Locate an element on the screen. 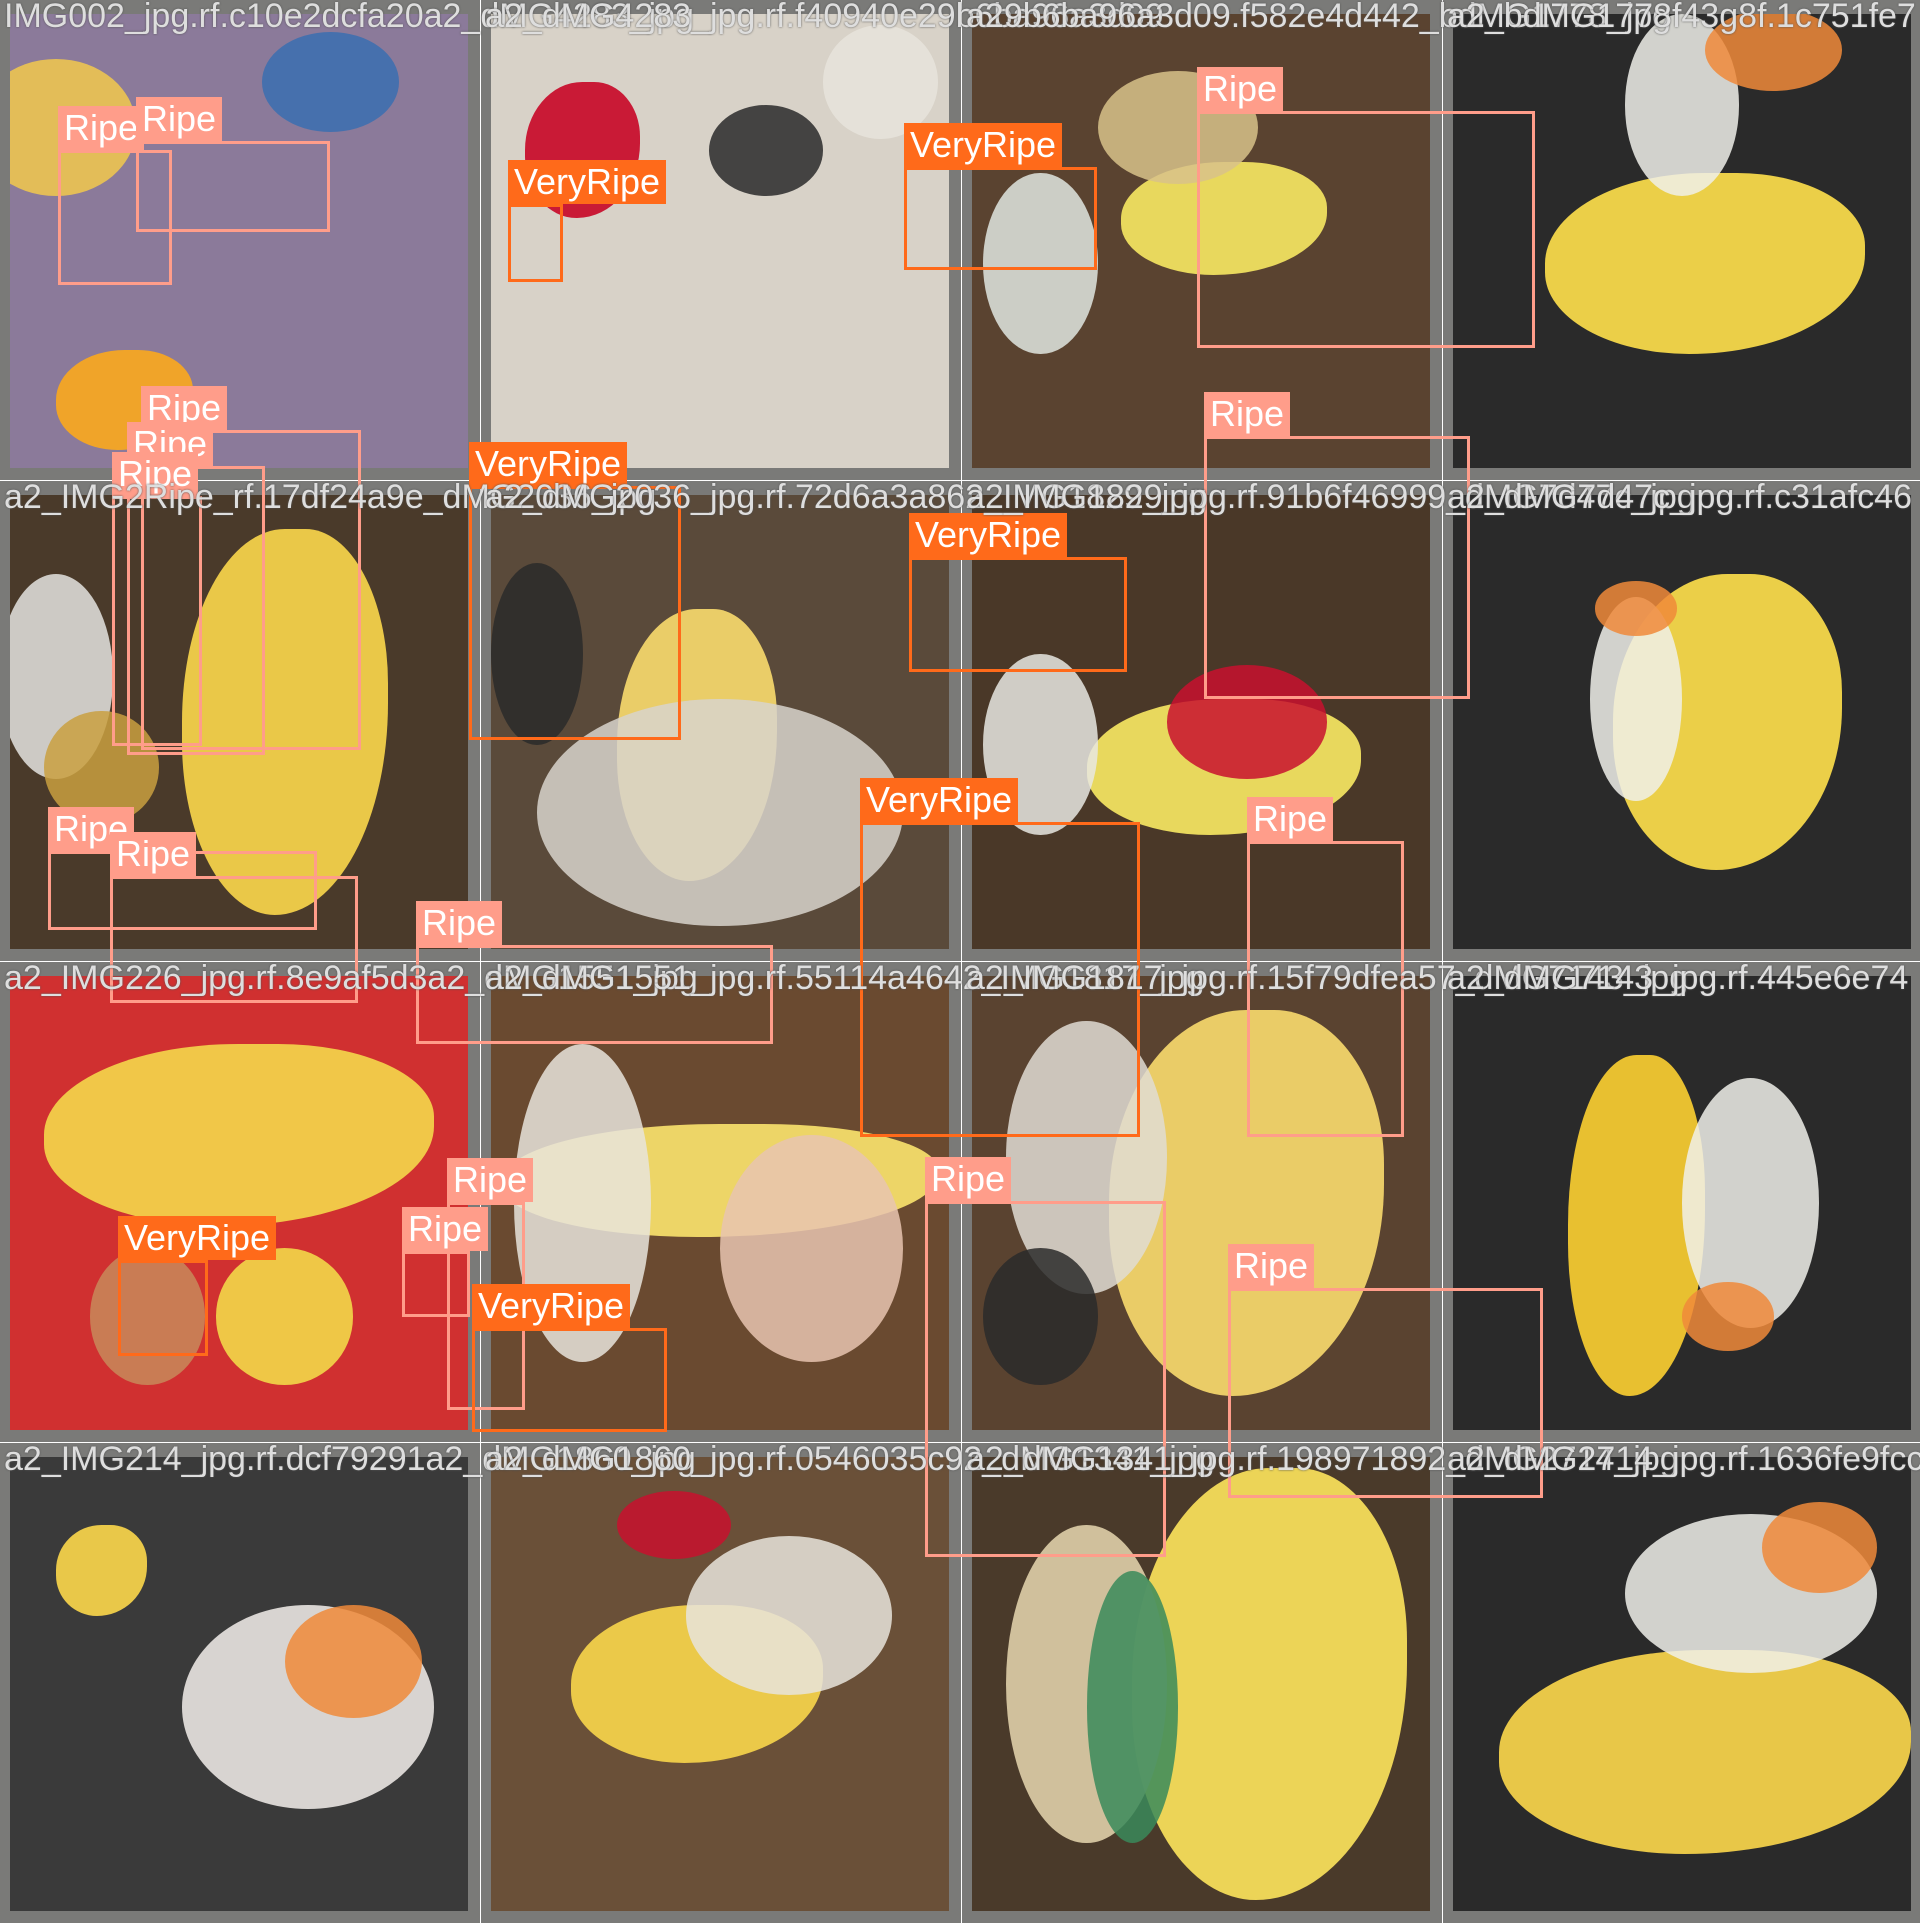 Image resolution: width=1920 pixels, height=1923 pixels. image-filename: a2_dMG7143_jpg.rf.445e6e74 is located at coordinates (1678, 978).